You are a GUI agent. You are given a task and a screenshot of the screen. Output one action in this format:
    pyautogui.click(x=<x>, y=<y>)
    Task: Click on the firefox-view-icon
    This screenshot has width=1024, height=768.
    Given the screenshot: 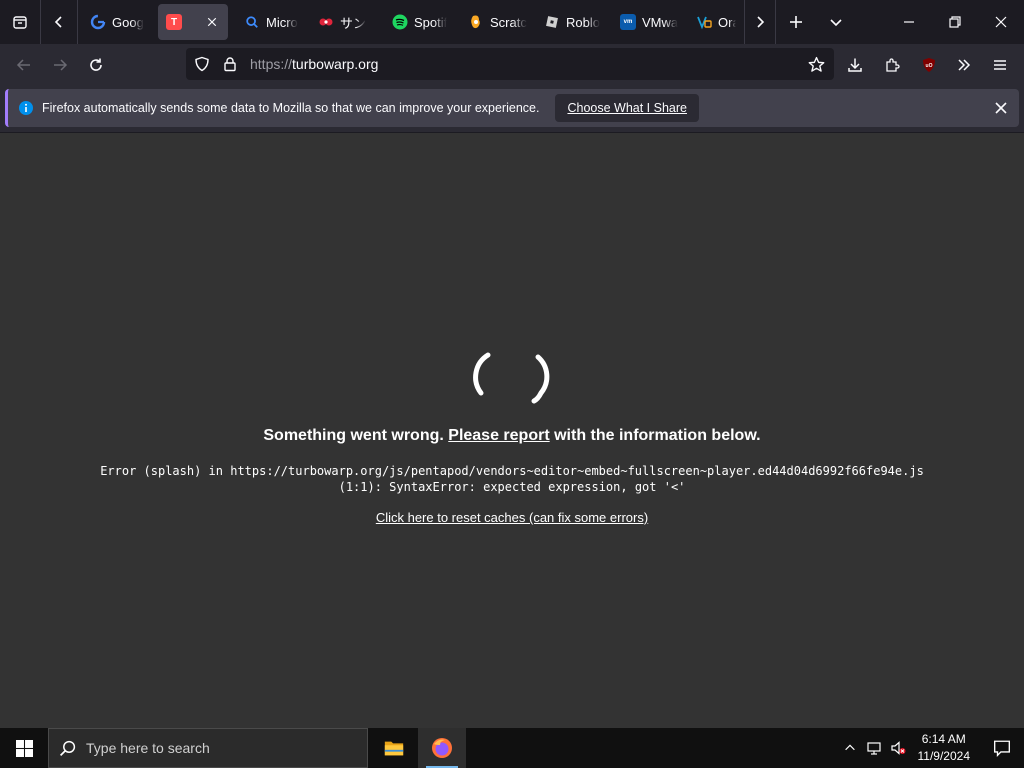 What is the action you would take?
    pyautogui.click(x=20, y=22)
    